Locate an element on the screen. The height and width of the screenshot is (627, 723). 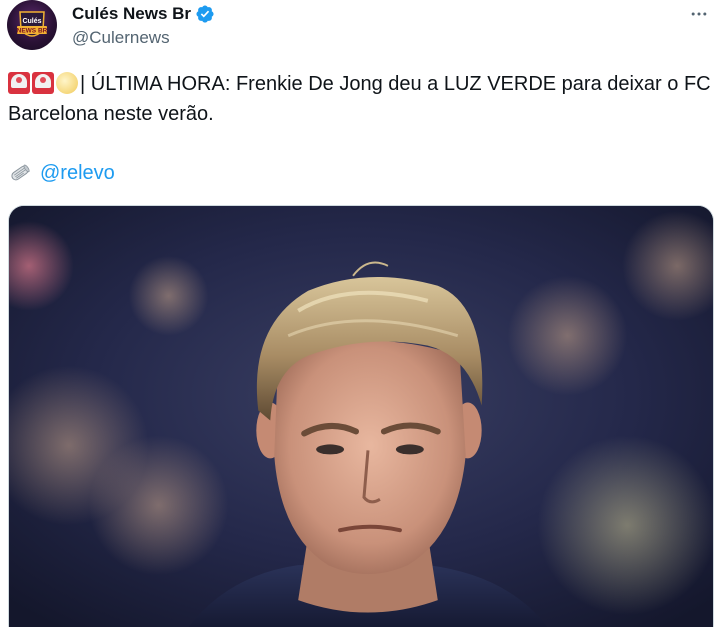
avatar-logo-icon: Culés NEWS BR is located at coordinates (32, 24).